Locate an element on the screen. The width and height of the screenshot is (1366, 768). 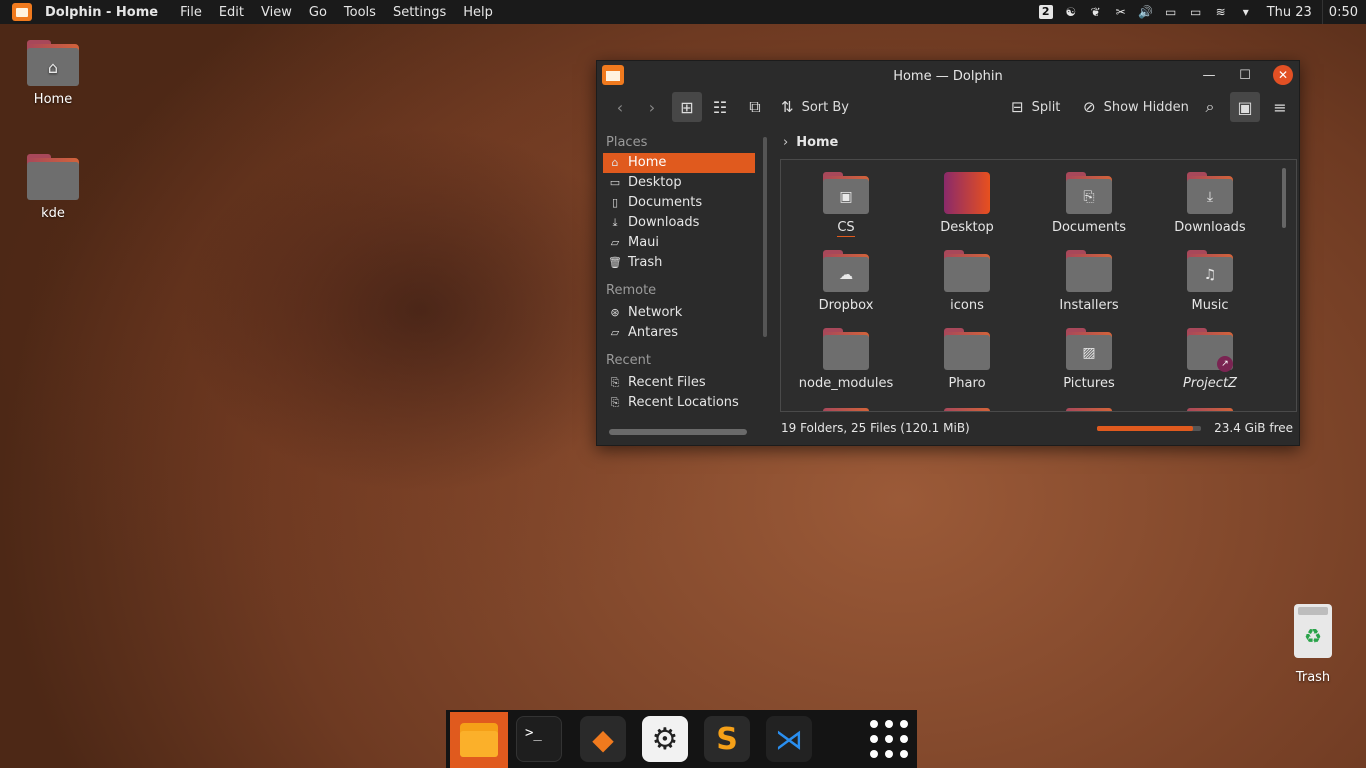
recent-files-icon: ⎘ is located at coordinates (615, 382).